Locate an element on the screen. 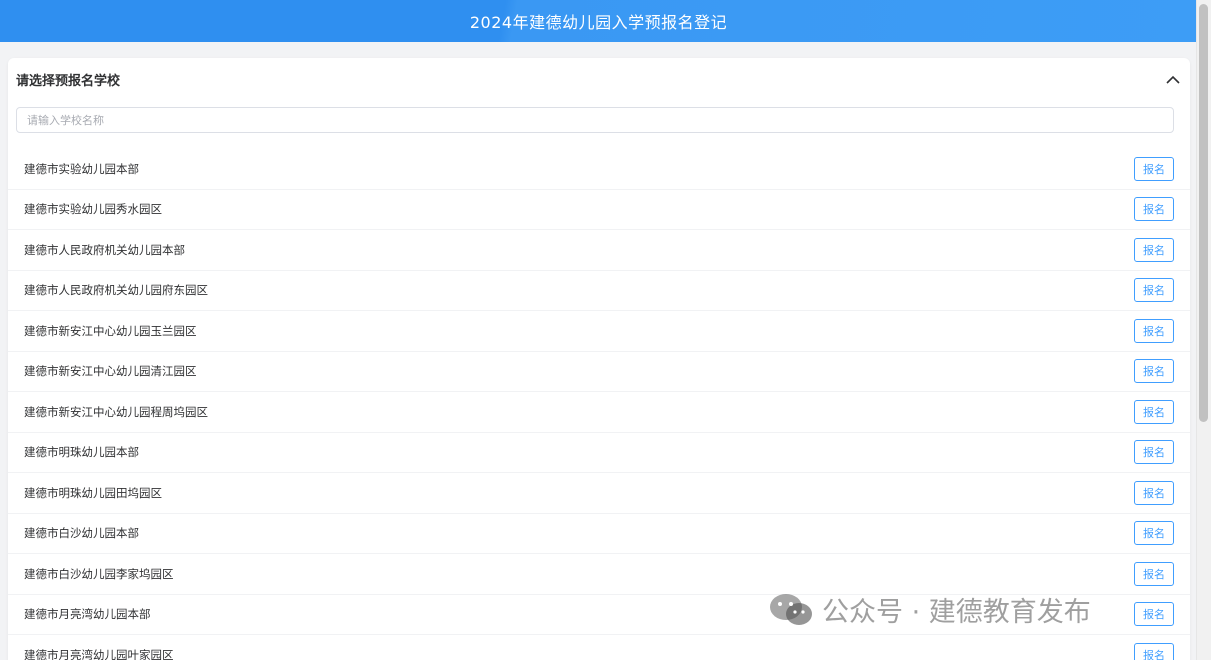 This screenshot has width=1211, height=660. chevron-up-icon is located at coordinates (1173, 79).